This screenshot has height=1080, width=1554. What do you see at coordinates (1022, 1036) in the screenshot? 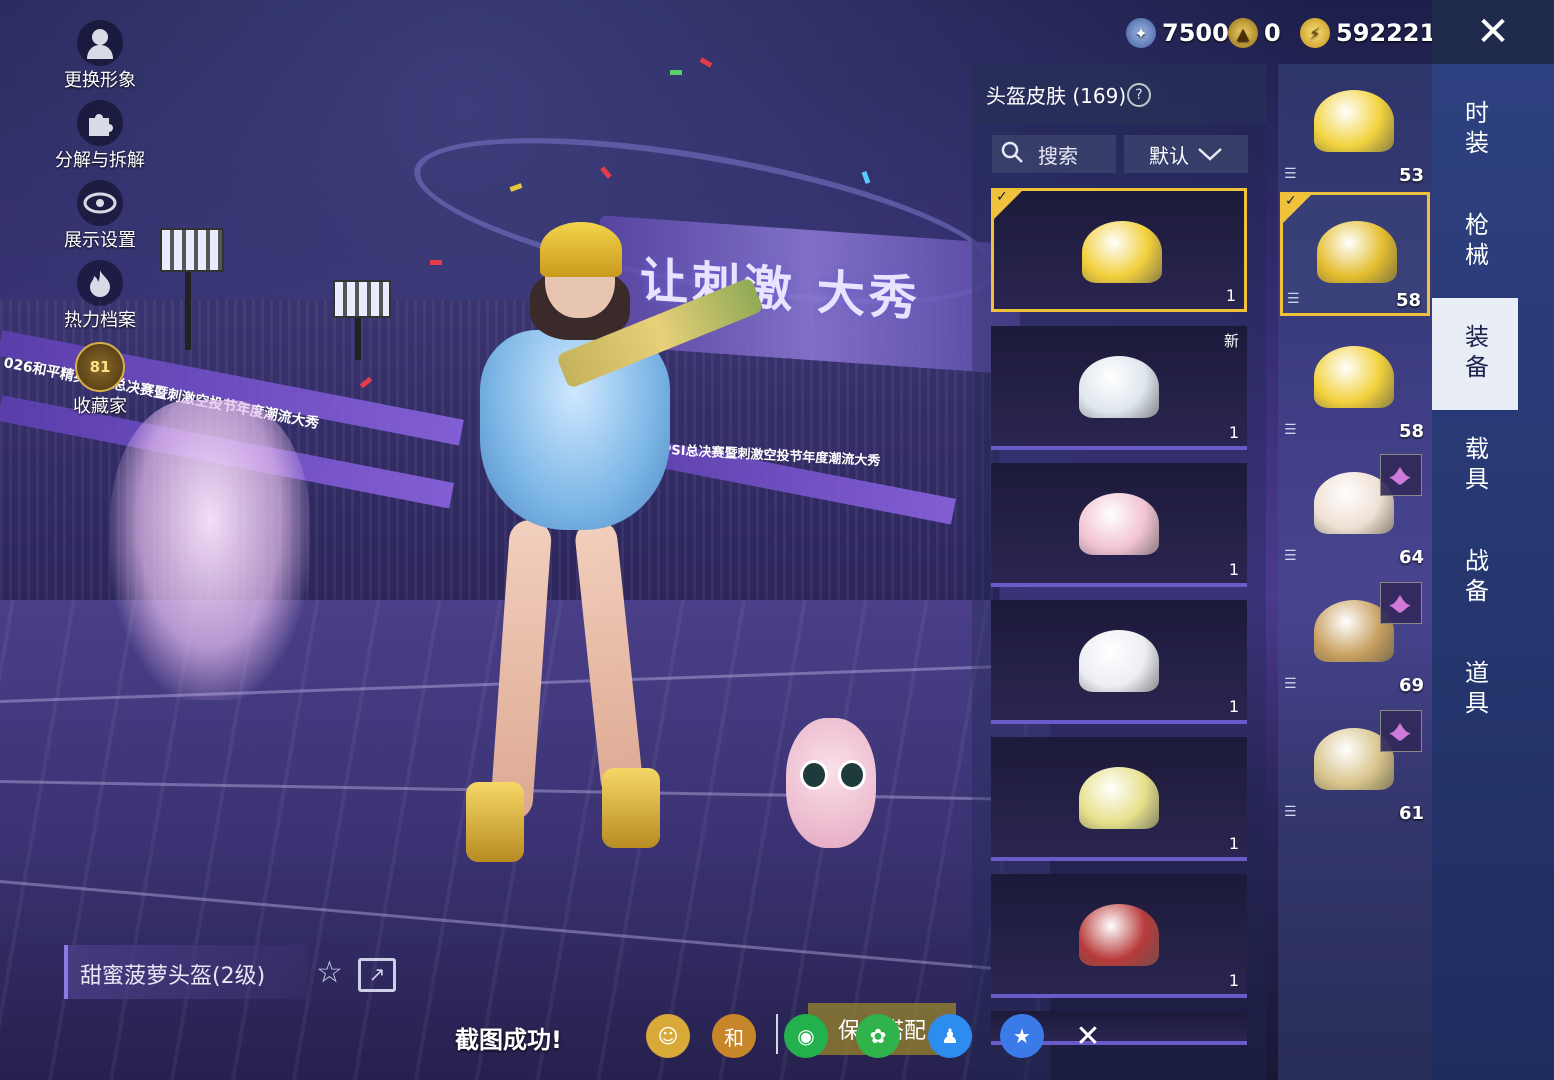
I see `qzone-icon: ★` at bounding box center [1022, 1036].